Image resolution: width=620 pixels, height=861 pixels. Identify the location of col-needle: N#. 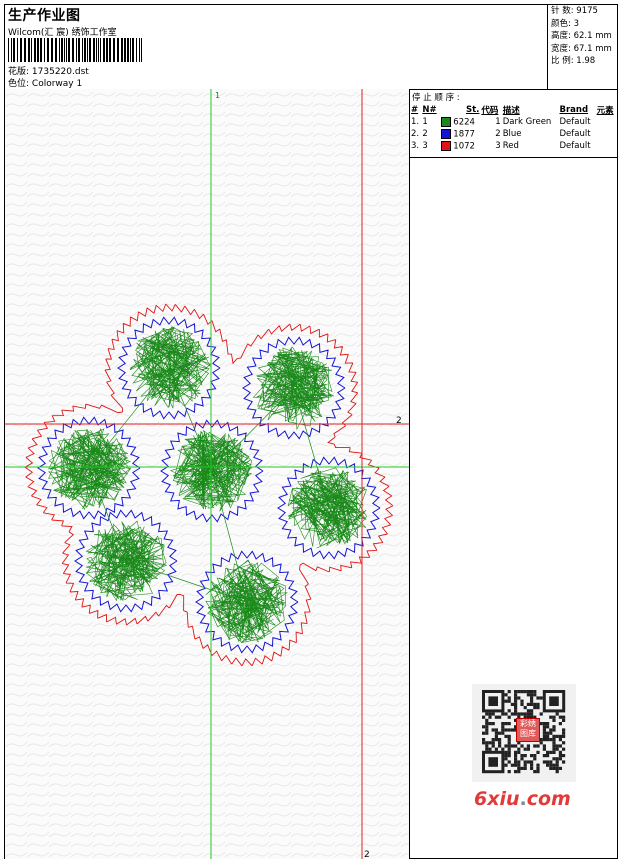
(429, 110).